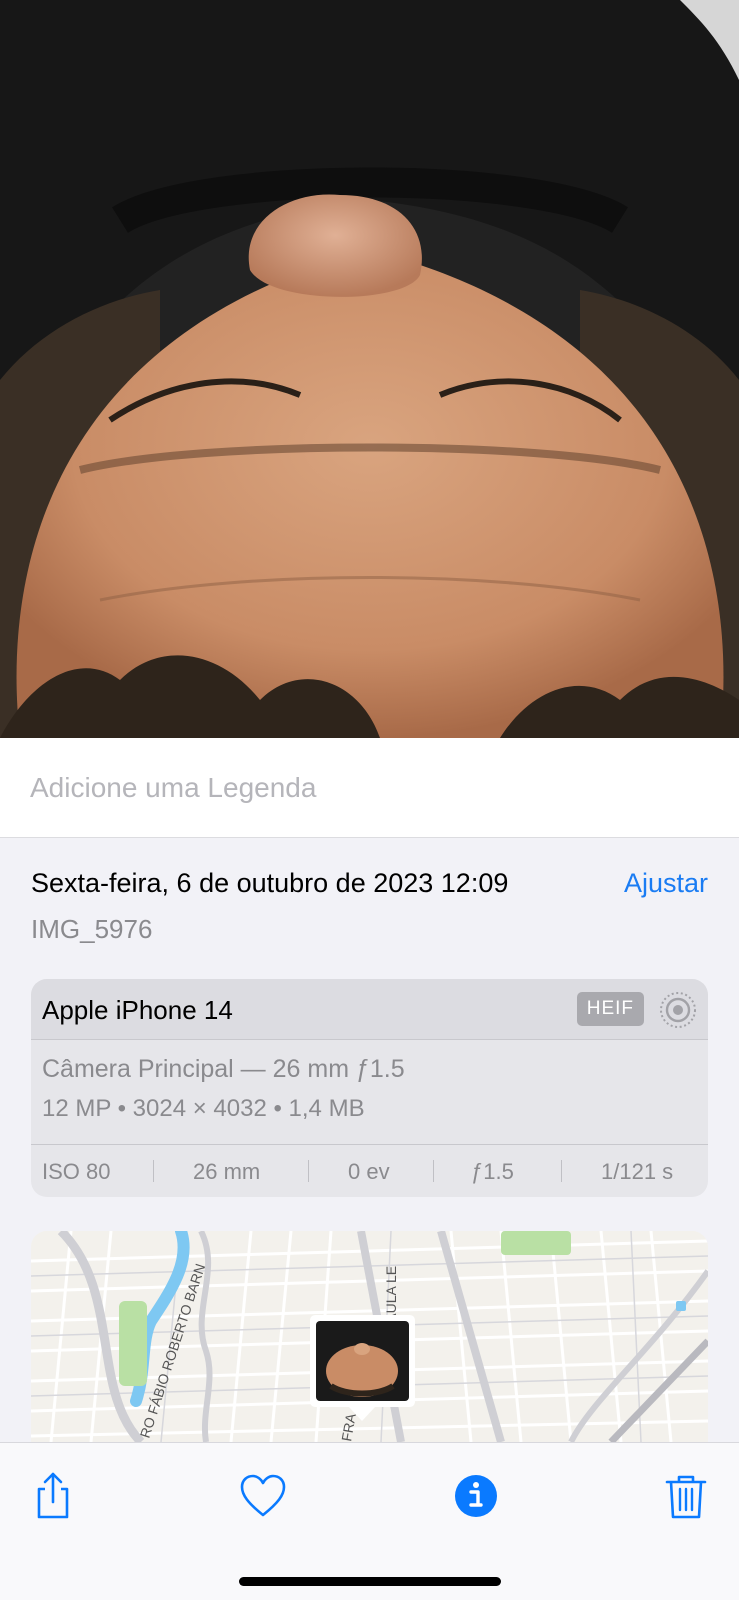  Describe the element at coordinates (666, 883) in the screenshot. I see `adjust-button: Ajustar` at that location.